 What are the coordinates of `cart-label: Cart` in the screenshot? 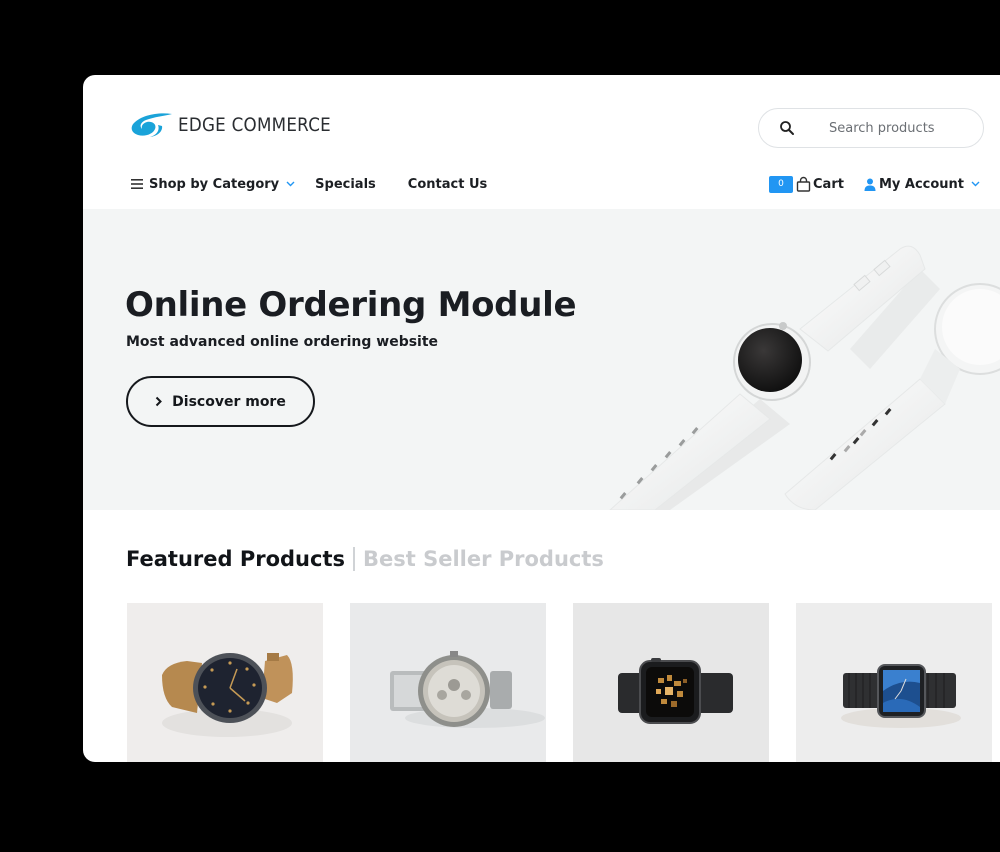 It's located at (828, 184).